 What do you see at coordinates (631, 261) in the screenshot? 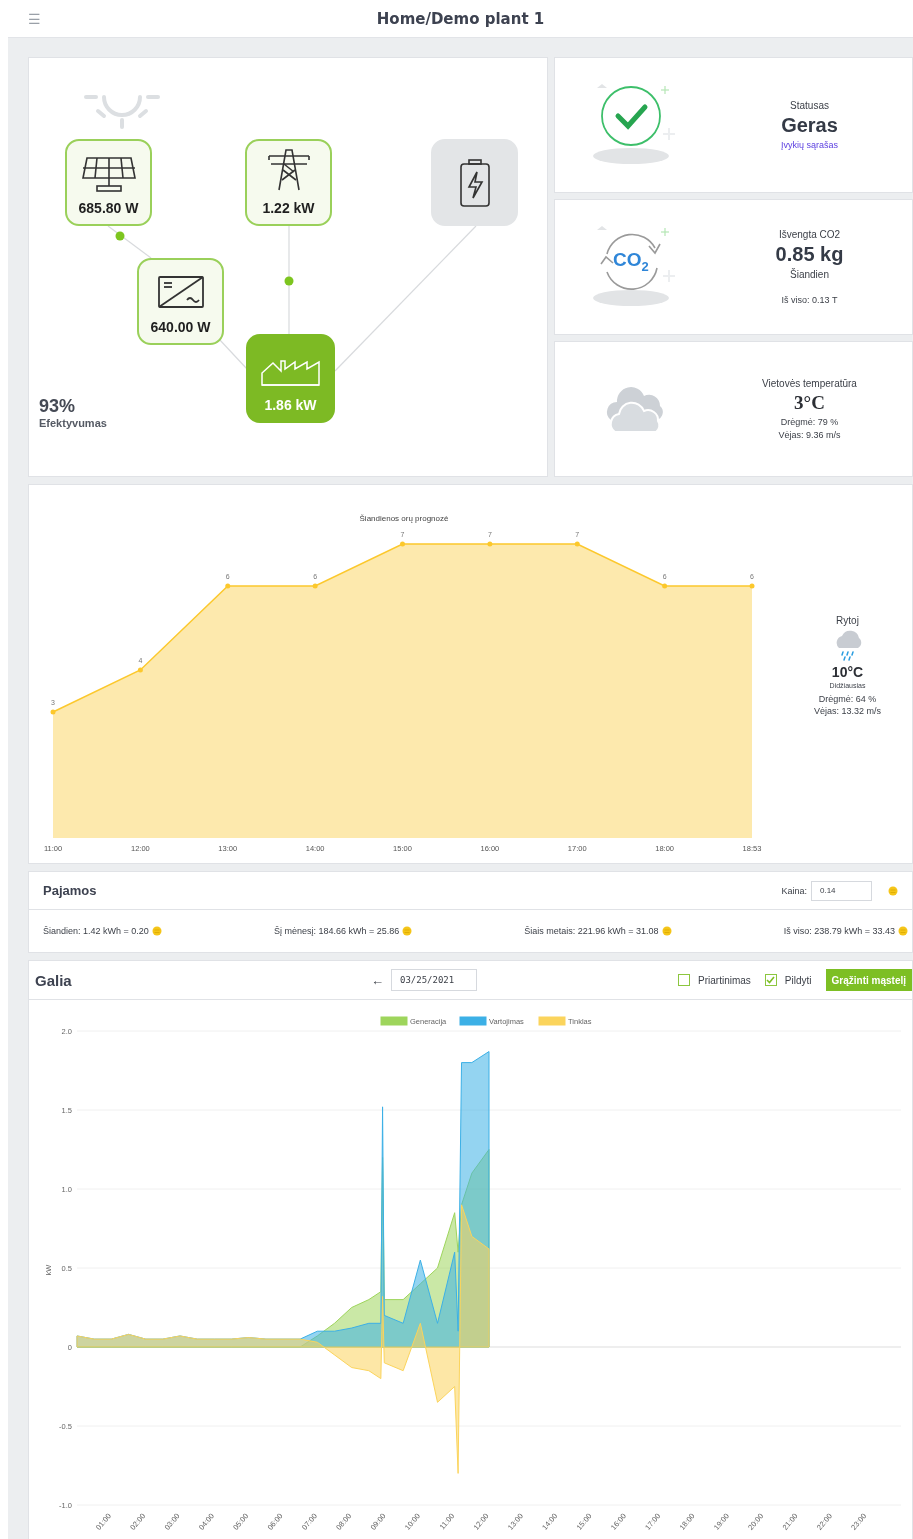
I see `co2-label: CO$_{2}$` at bounding box center [631, 261].